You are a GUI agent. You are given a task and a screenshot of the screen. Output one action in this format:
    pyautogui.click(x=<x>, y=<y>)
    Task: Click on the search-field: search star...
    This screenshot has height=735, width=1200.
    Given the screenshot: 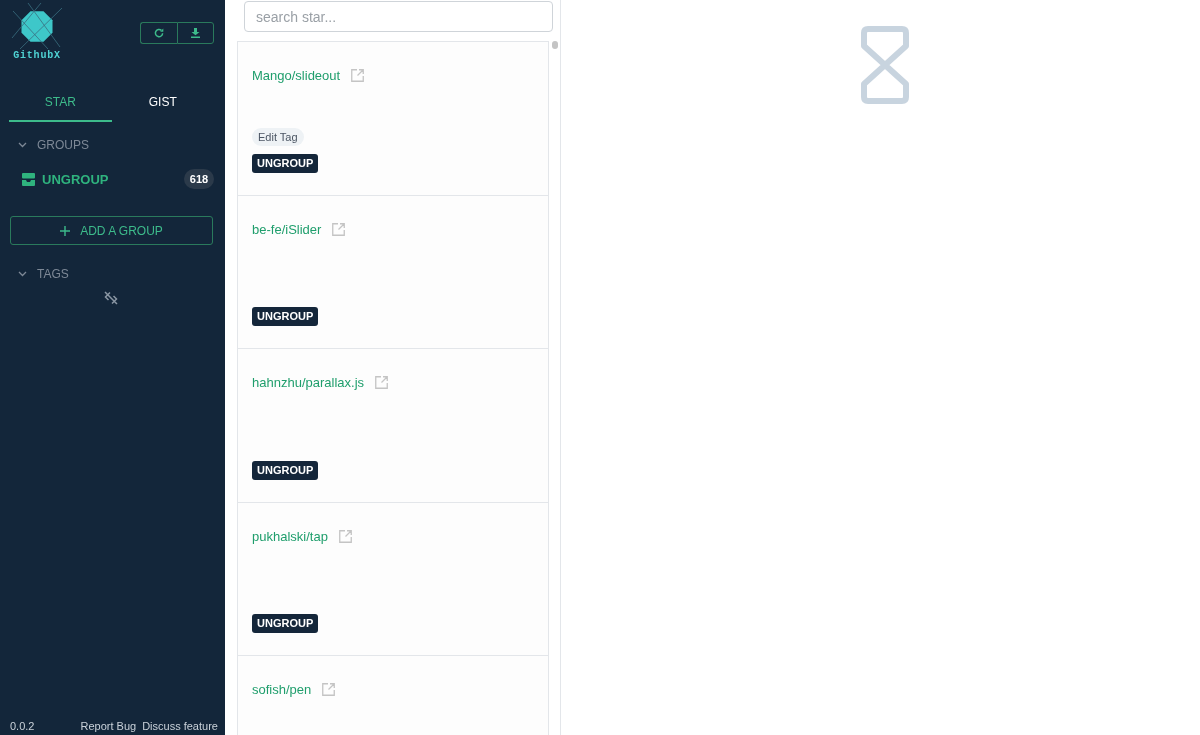 What is the action you would take?
    pyautogui.click(x=398, y=16)
    